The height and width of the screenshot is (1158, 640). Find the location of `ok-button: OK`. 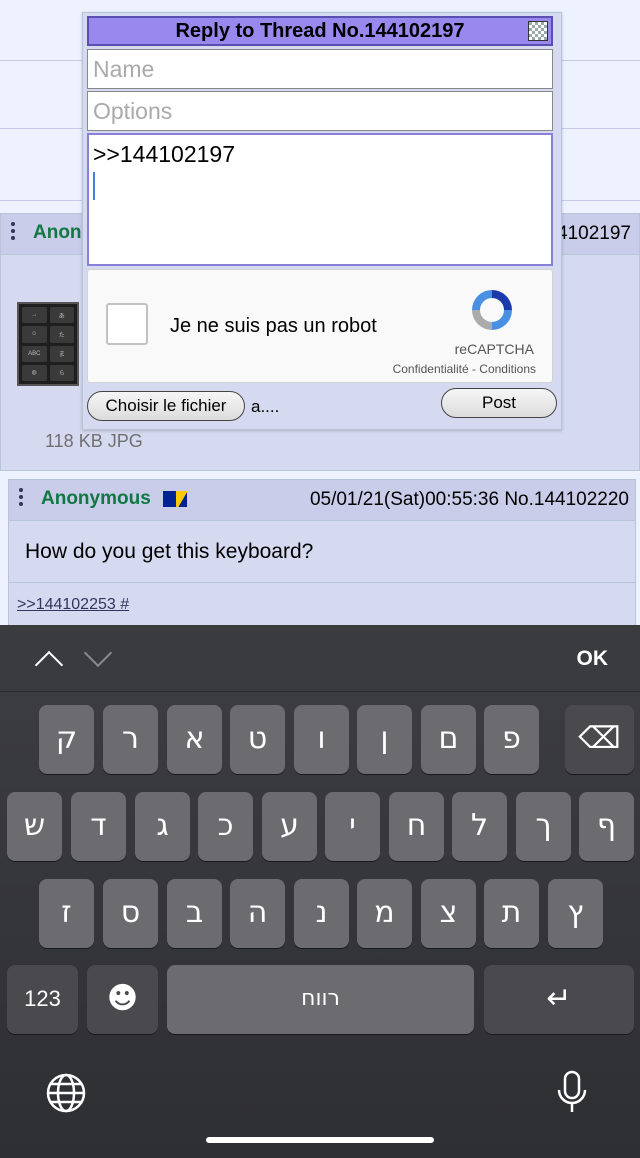

ok-button: OK is located at coordinates (593, 659).